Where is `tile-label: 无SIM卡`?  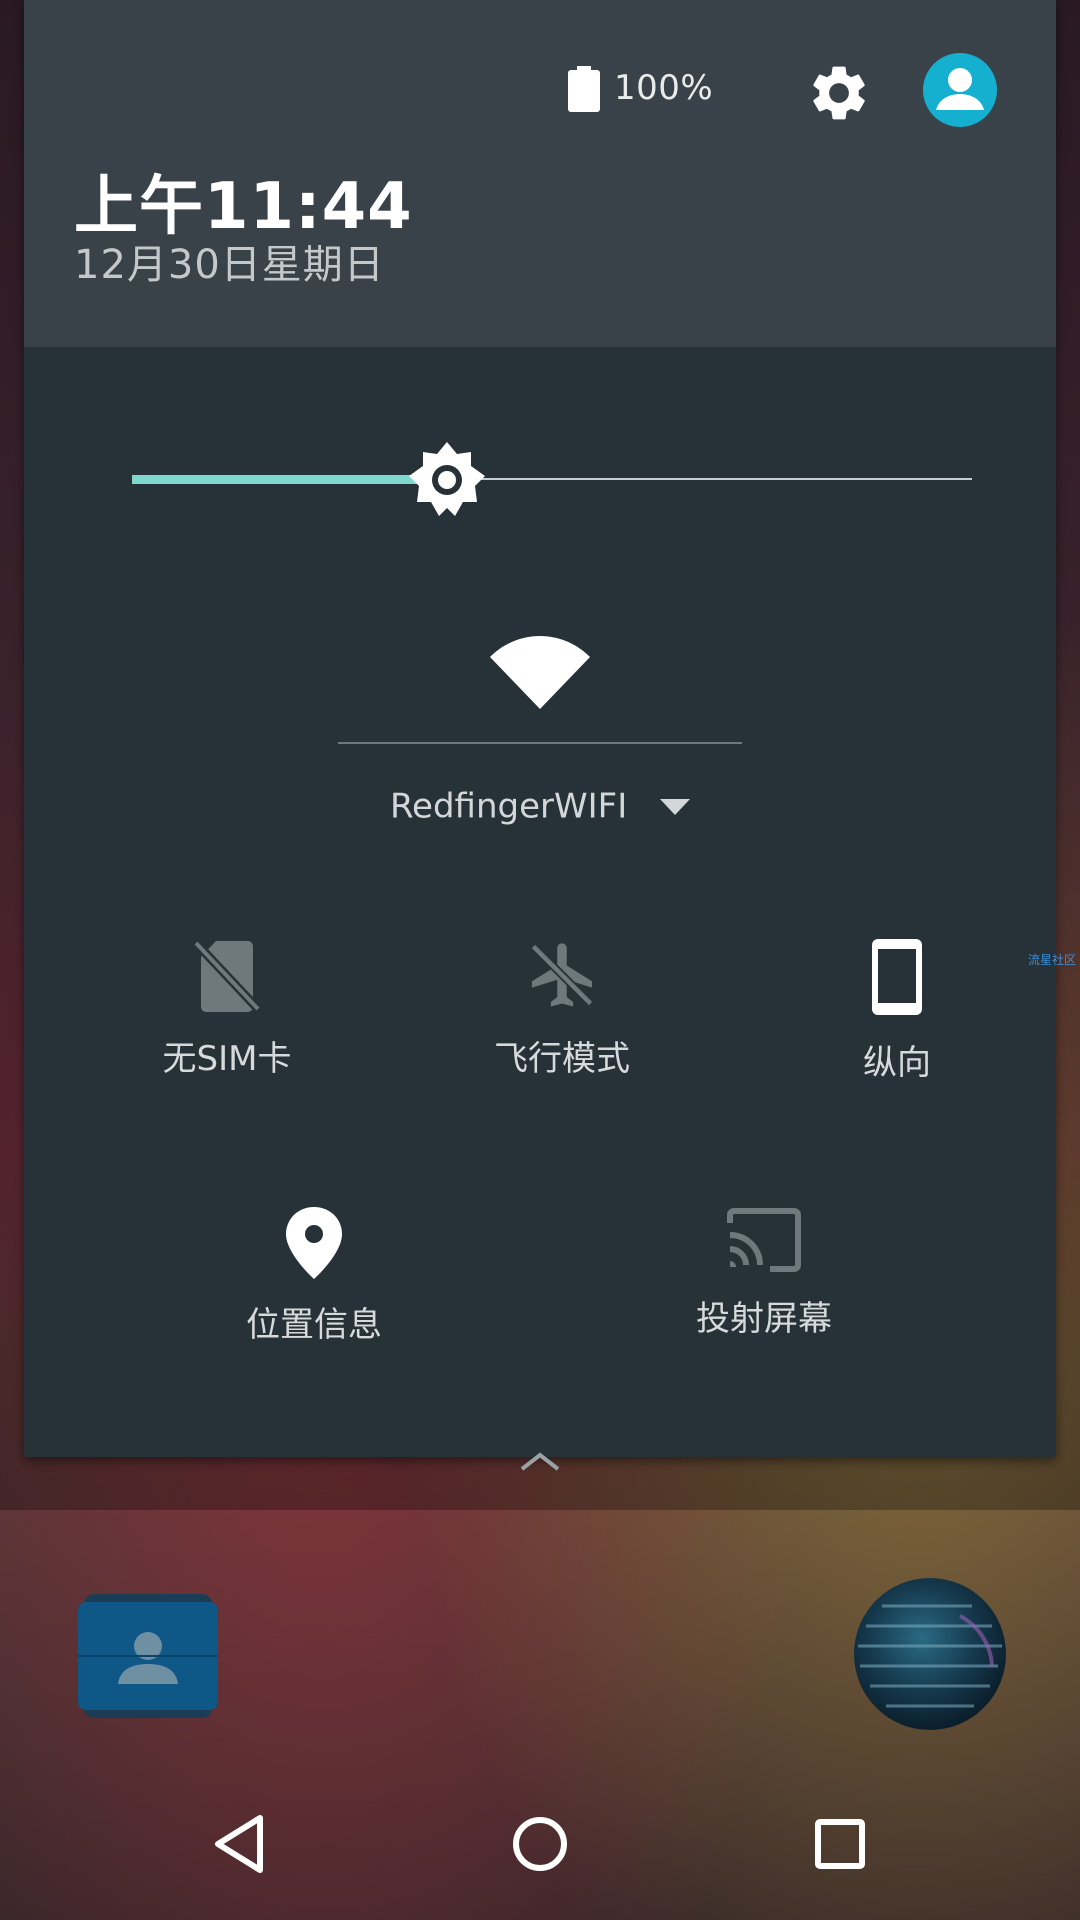
tile-label: 无SIM卡 is located at coordinates (227, 1059).